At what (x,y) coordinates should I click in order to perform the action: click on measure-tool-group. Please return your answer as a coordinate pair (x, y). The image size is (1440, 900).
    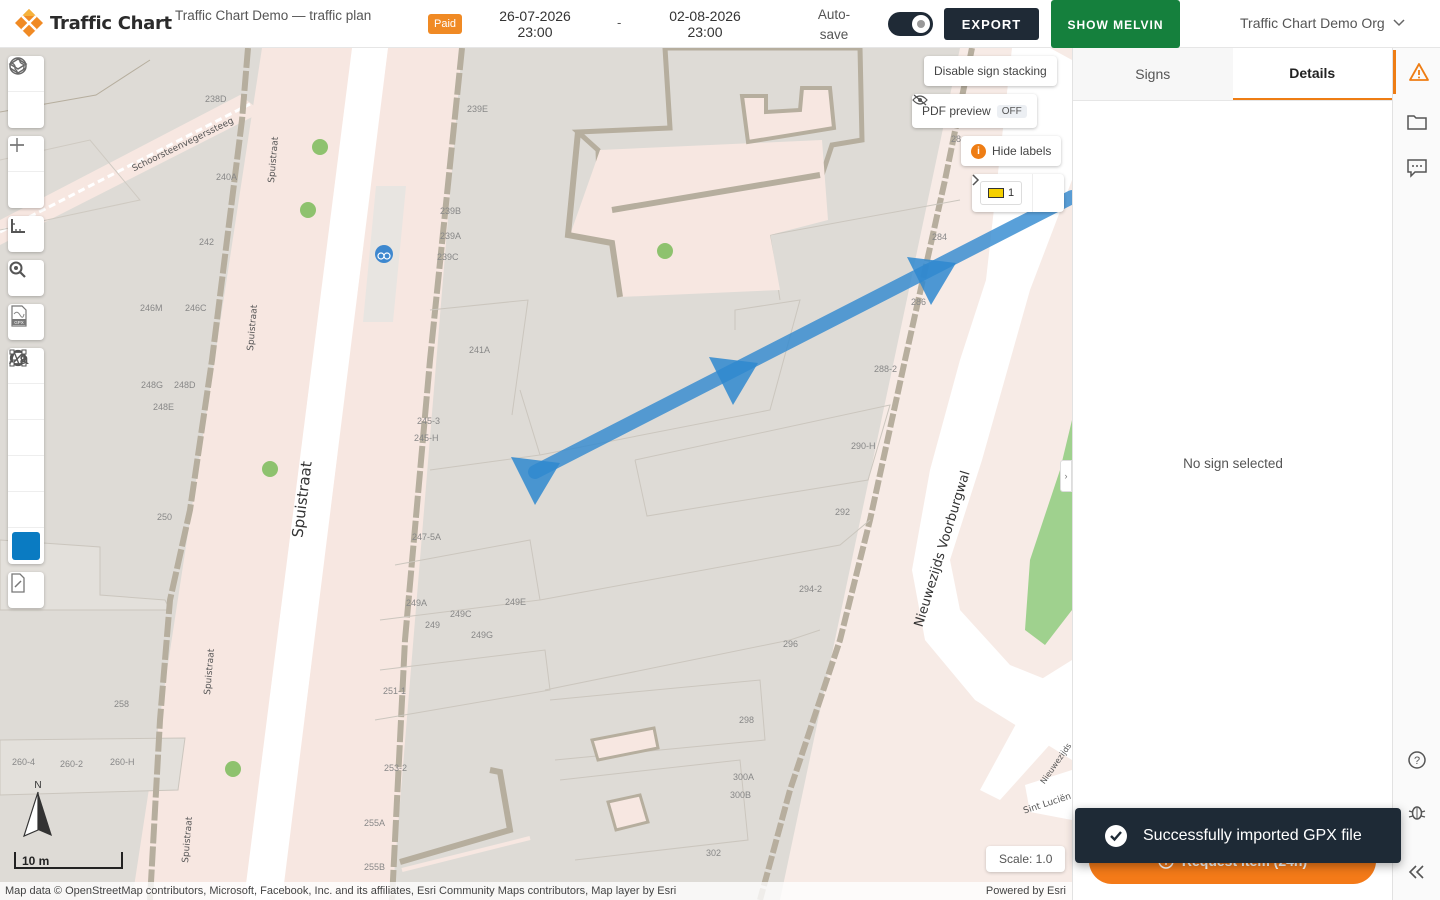
    Looking at the image, I should click on (26, 234).